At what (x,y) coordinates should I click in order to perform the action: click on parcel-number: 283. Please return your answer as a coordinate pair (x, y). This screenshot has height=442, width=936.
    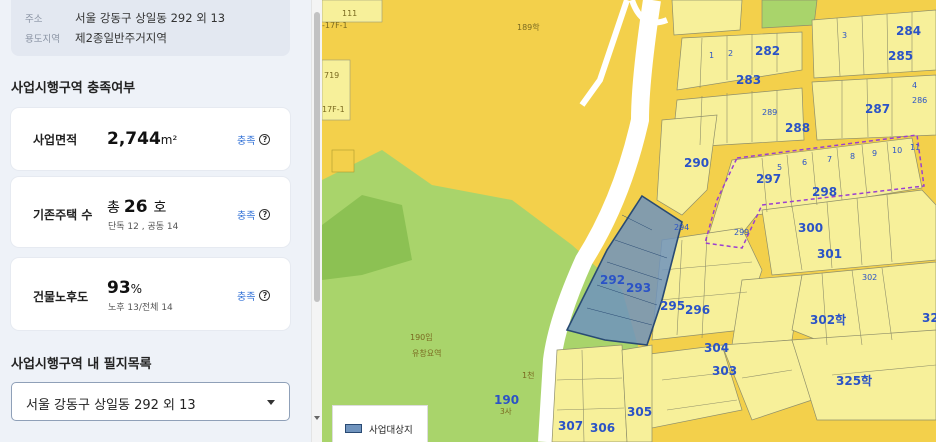
    Looking at the image, I should click on (748, 80).